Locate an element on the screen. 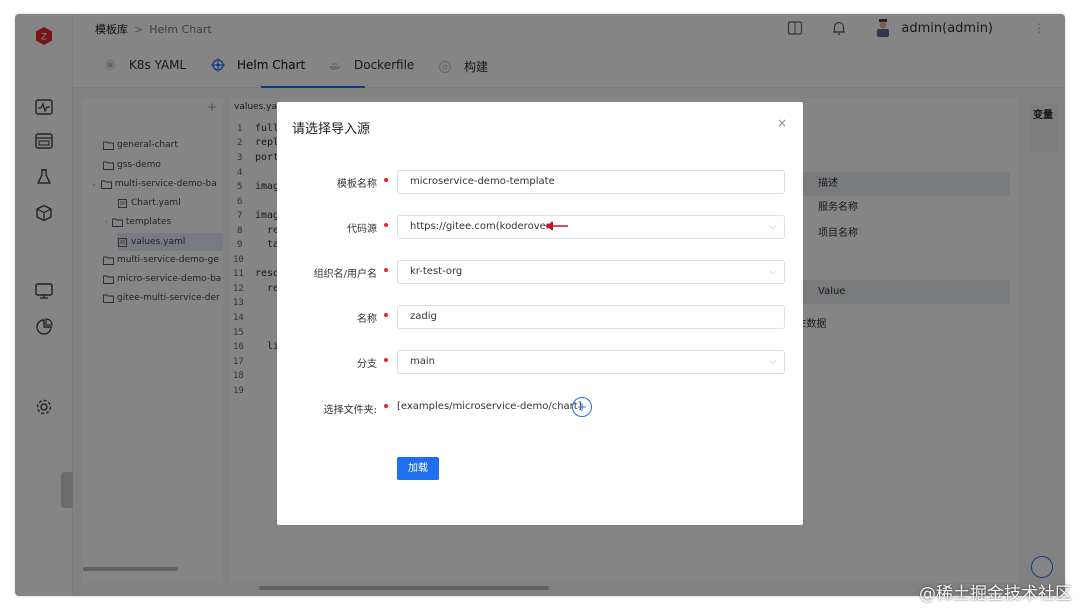  form-row-code-source: 代码源 https://gitee.com(koderover) ⌵ is located at coordinates (540, 227).